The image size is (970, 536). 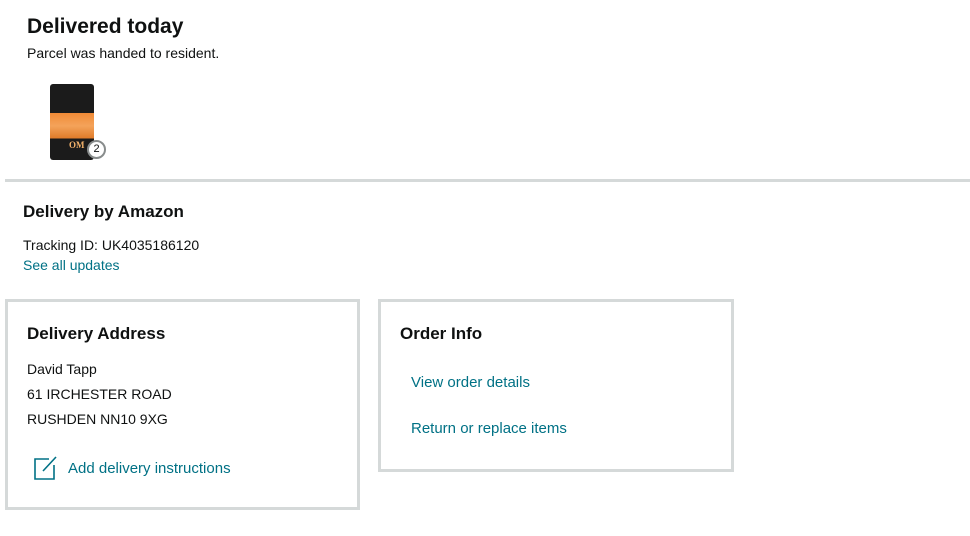 What do you see at coordinates (111, 245) in the screenshot?
I see `tracking-id: Tracking ID: UK4035186120` at bounding box center [111, 245].